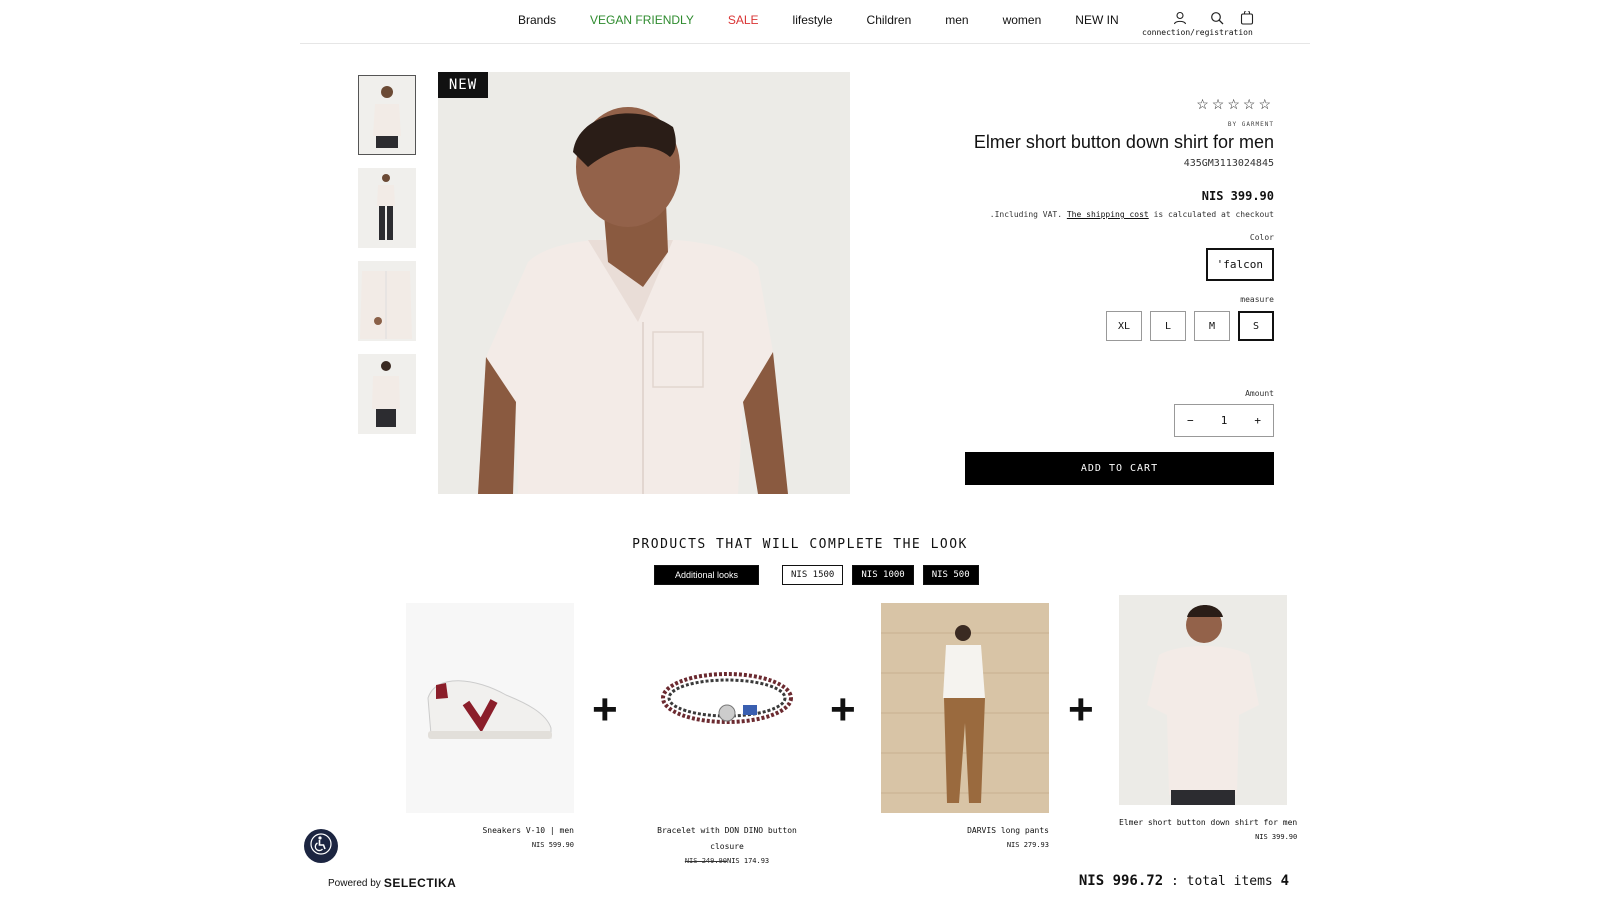  What do you see at coordinates (1027, 845) in the screenshot?
I see `product-price: NIS 279.93` at bounding box center [1027, 845].